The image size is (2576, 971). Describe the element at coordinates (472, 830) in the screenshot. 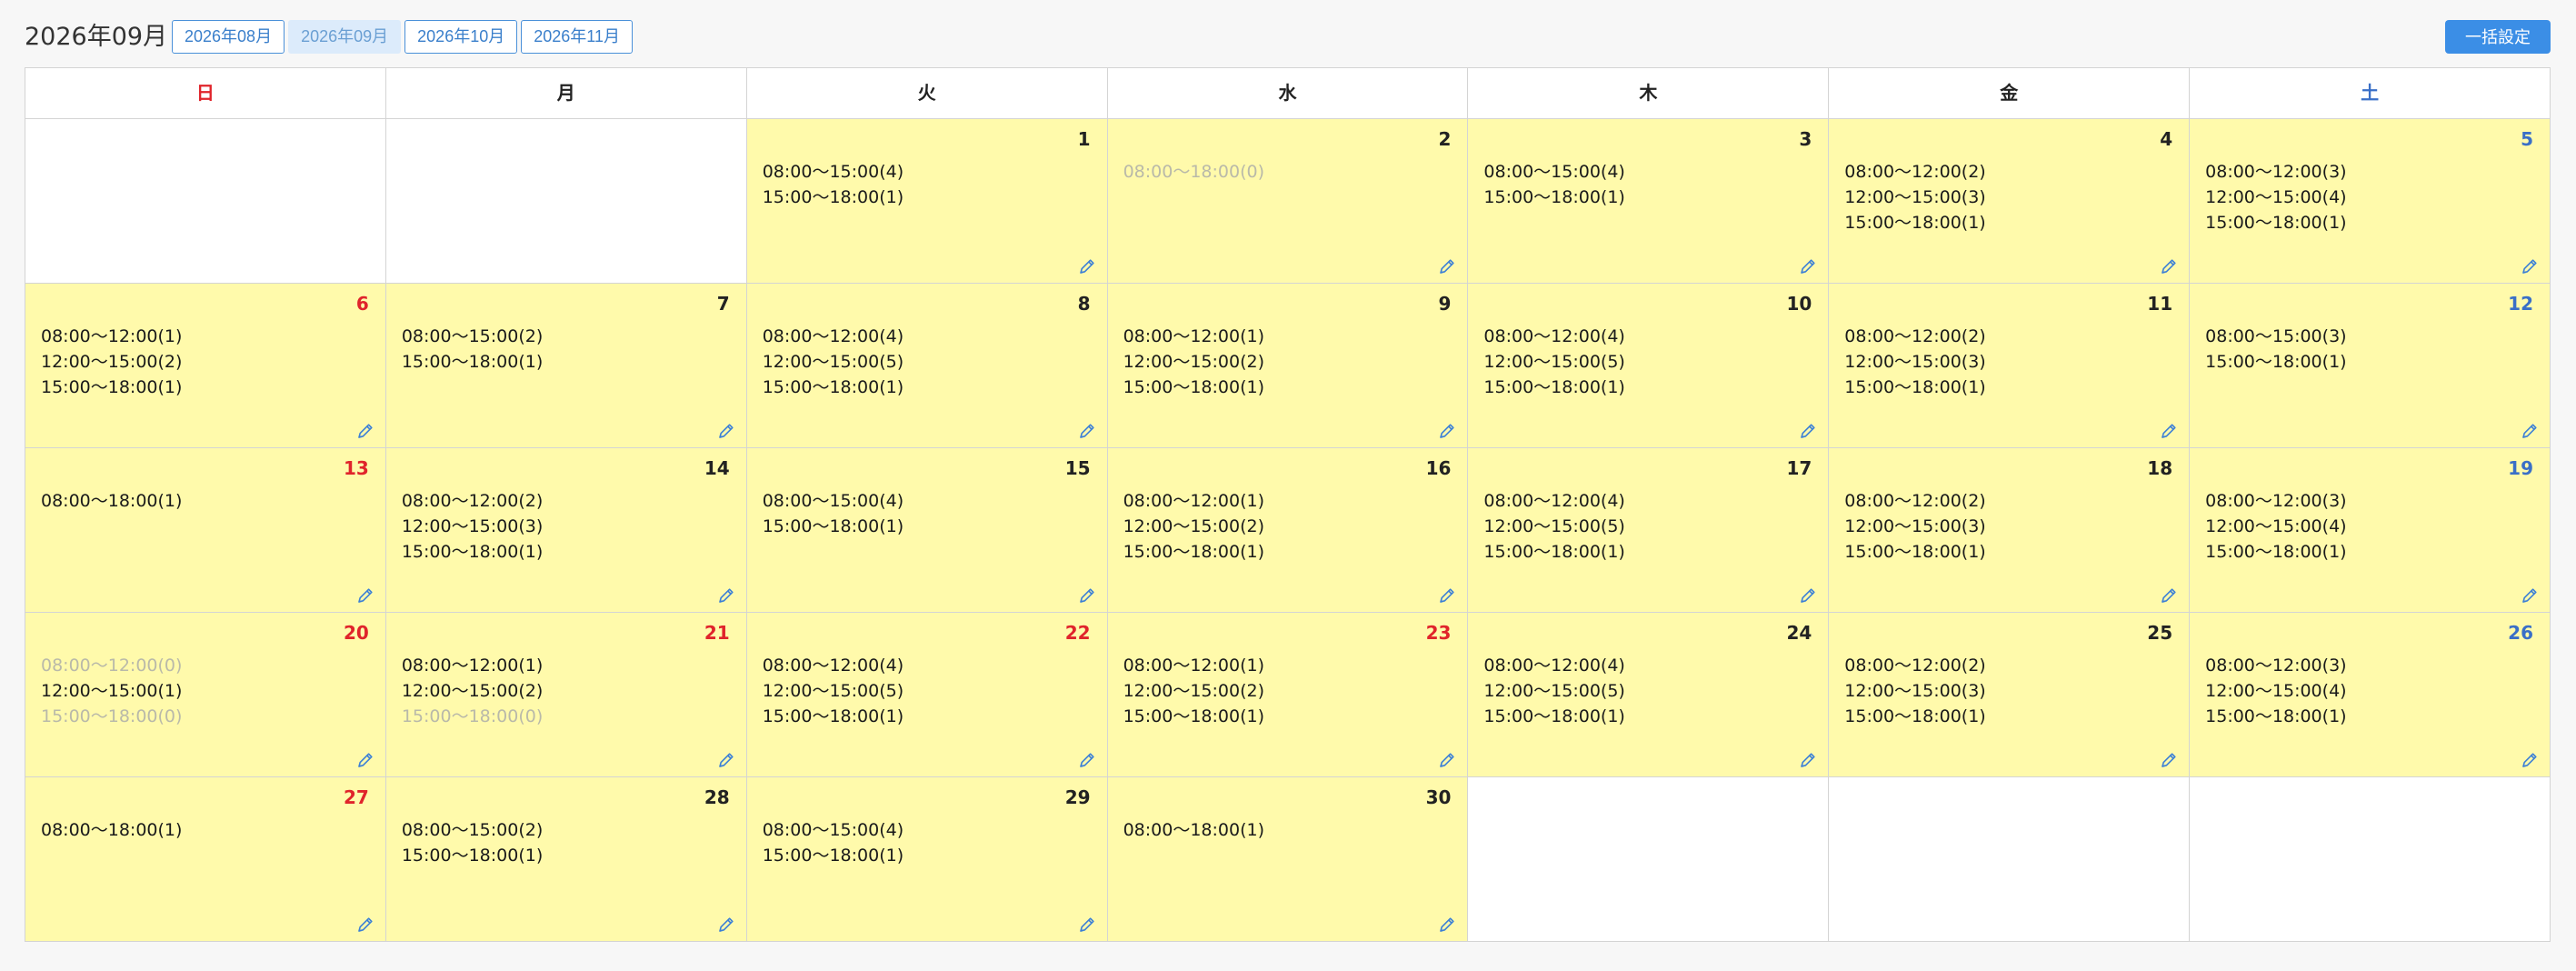

I see `time-slot: 08:00〜15:00(2)` at that location.